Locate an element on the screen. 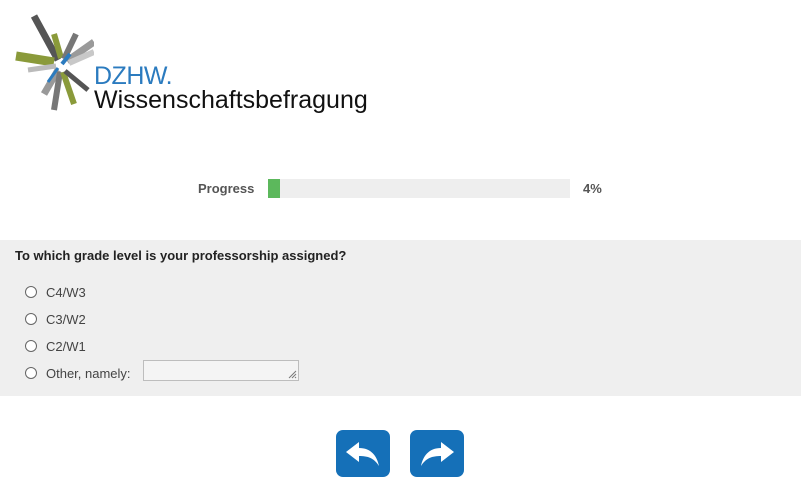 The width and height of the screenshot is (801, 486). undo-arrow-icon is located at coordinates (362, 453).